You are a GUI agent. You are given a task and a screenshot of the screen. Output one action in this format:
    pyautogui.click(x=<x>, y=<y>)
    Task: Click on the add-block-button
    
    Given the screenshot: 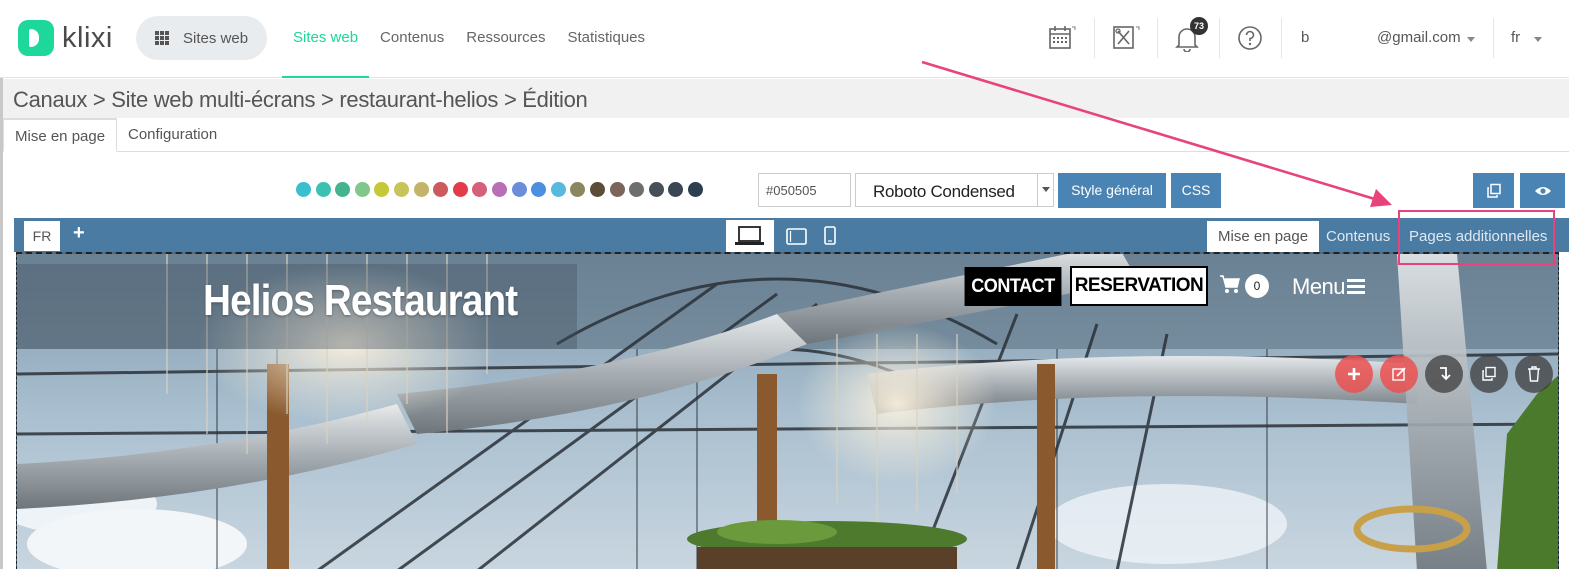 What is the action you would take?
    pyautogui.click(x=1354, y=374)
    